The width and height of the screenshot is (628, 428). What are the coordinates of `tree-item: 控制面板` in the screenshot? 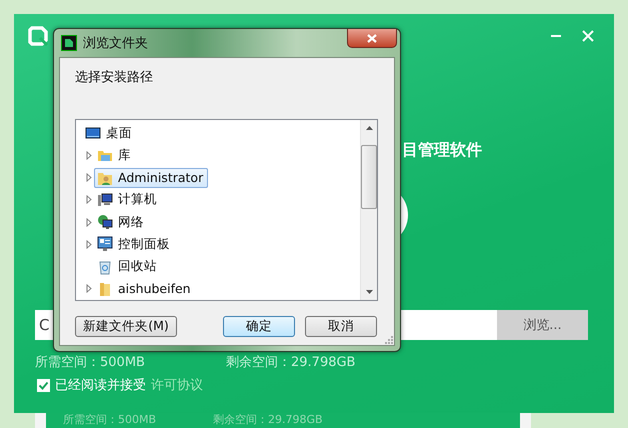 It's located at (134, 244).